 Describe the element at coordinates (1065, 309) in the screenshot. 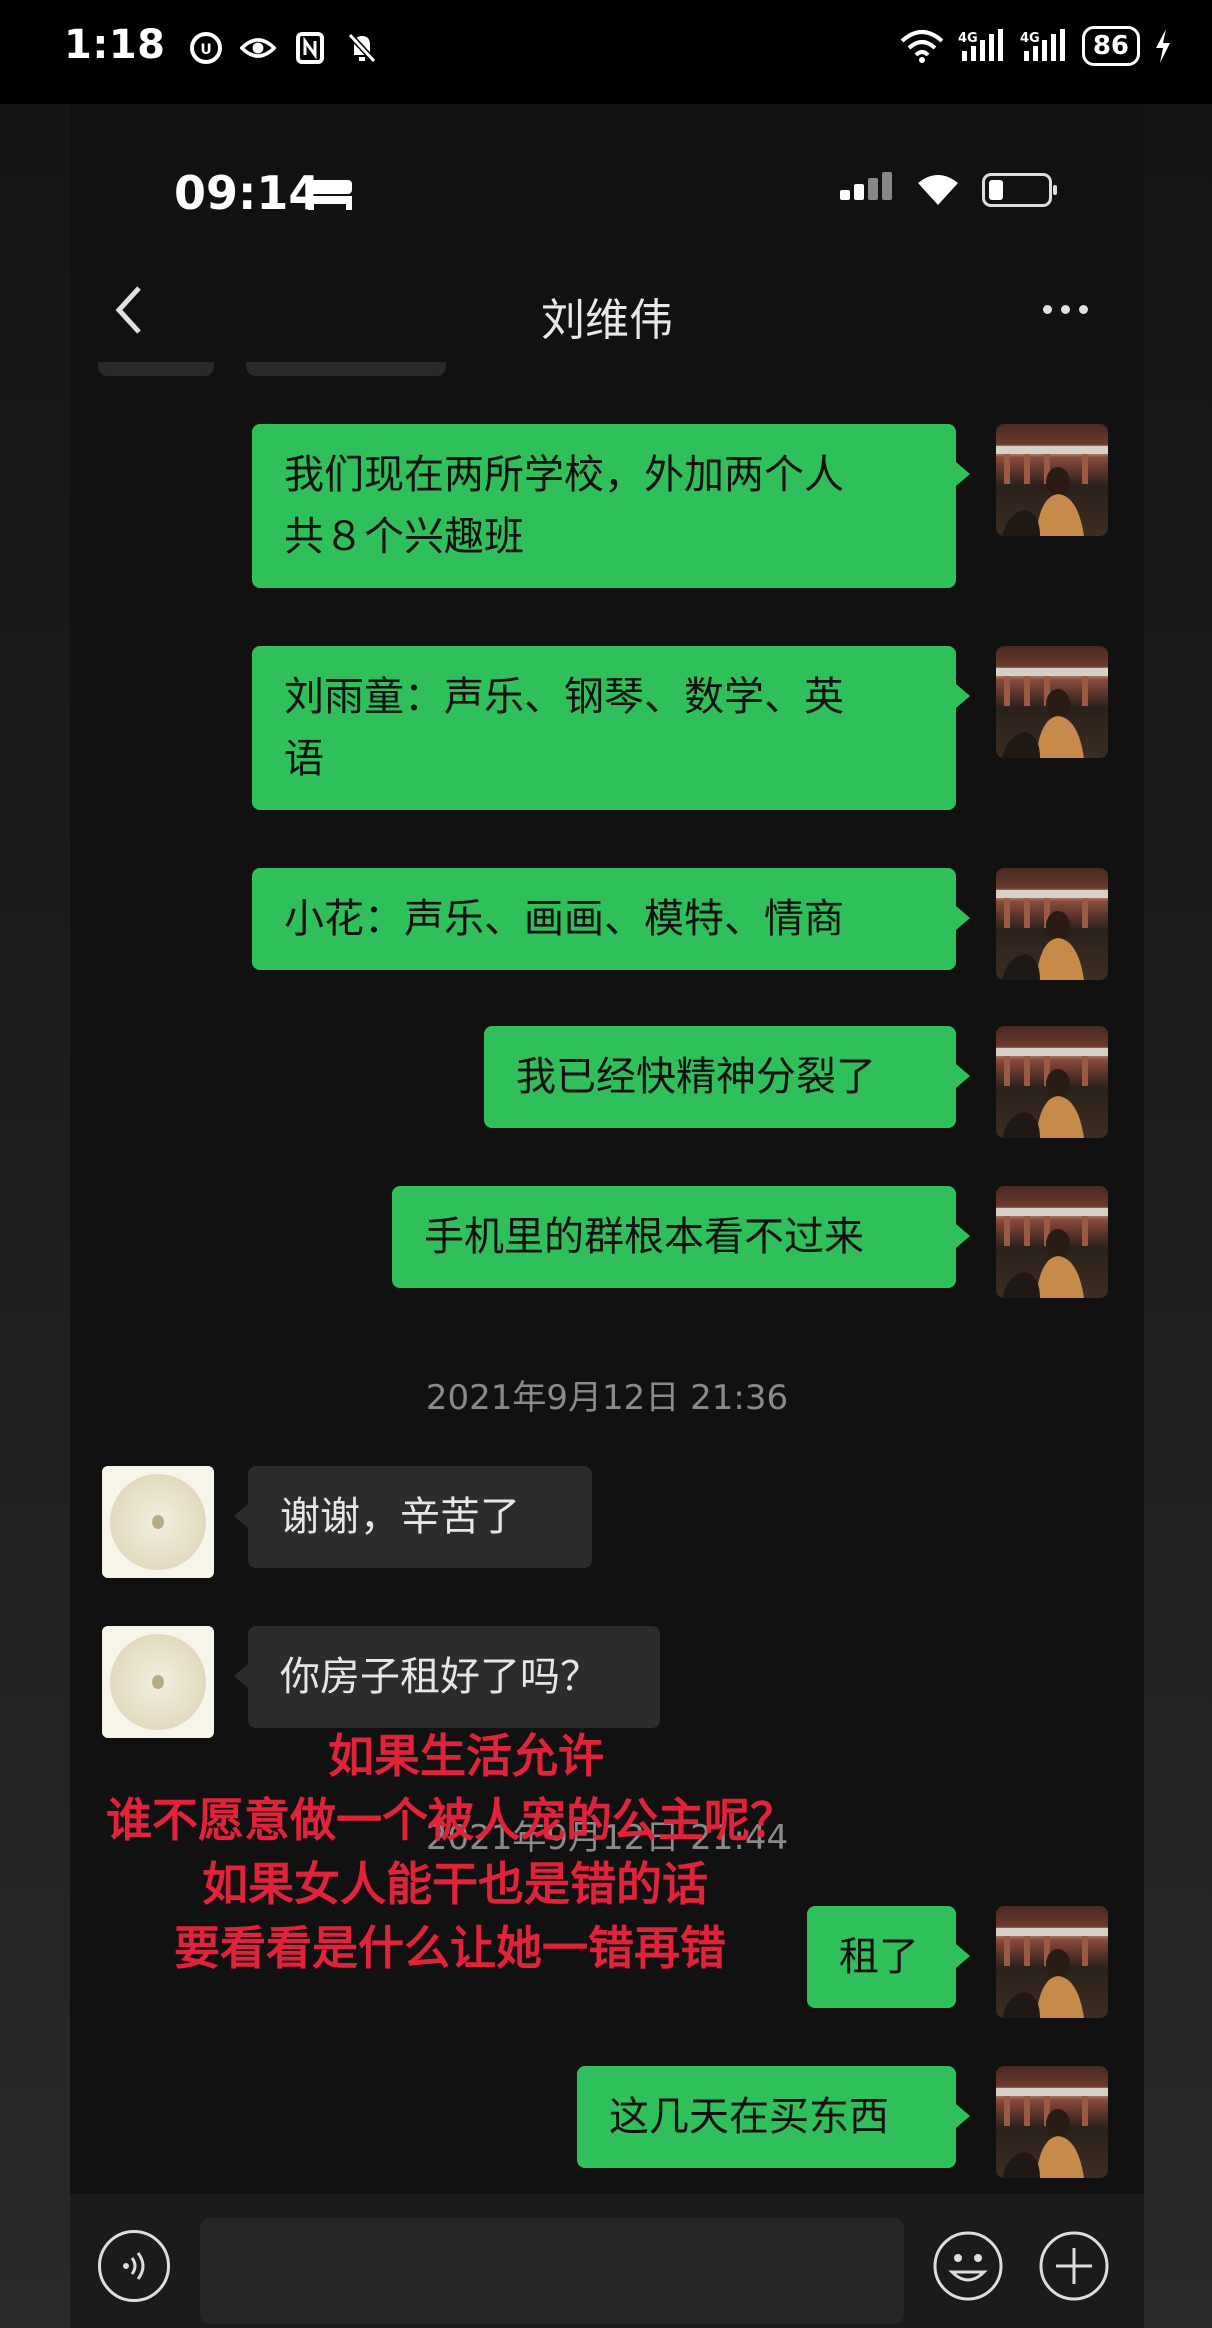

I see `more-options-button` at that location.